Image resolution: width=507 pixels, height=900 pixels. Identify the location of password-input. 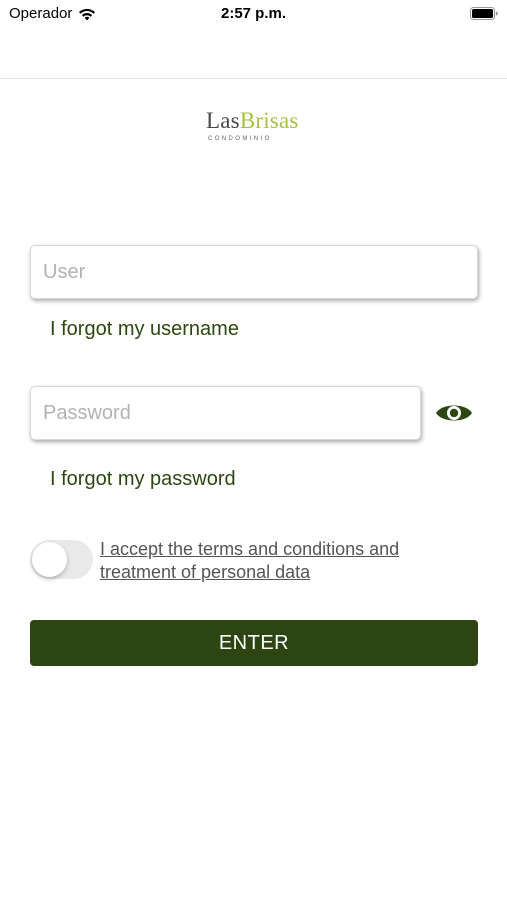
(225, 413).